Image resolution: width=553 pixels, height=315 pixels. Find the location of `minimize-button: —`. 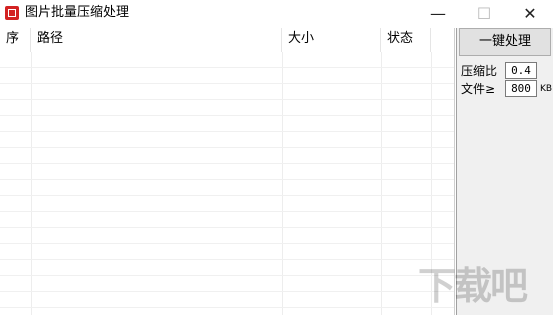

minimize-button: — is located at coordinates (438, 14).